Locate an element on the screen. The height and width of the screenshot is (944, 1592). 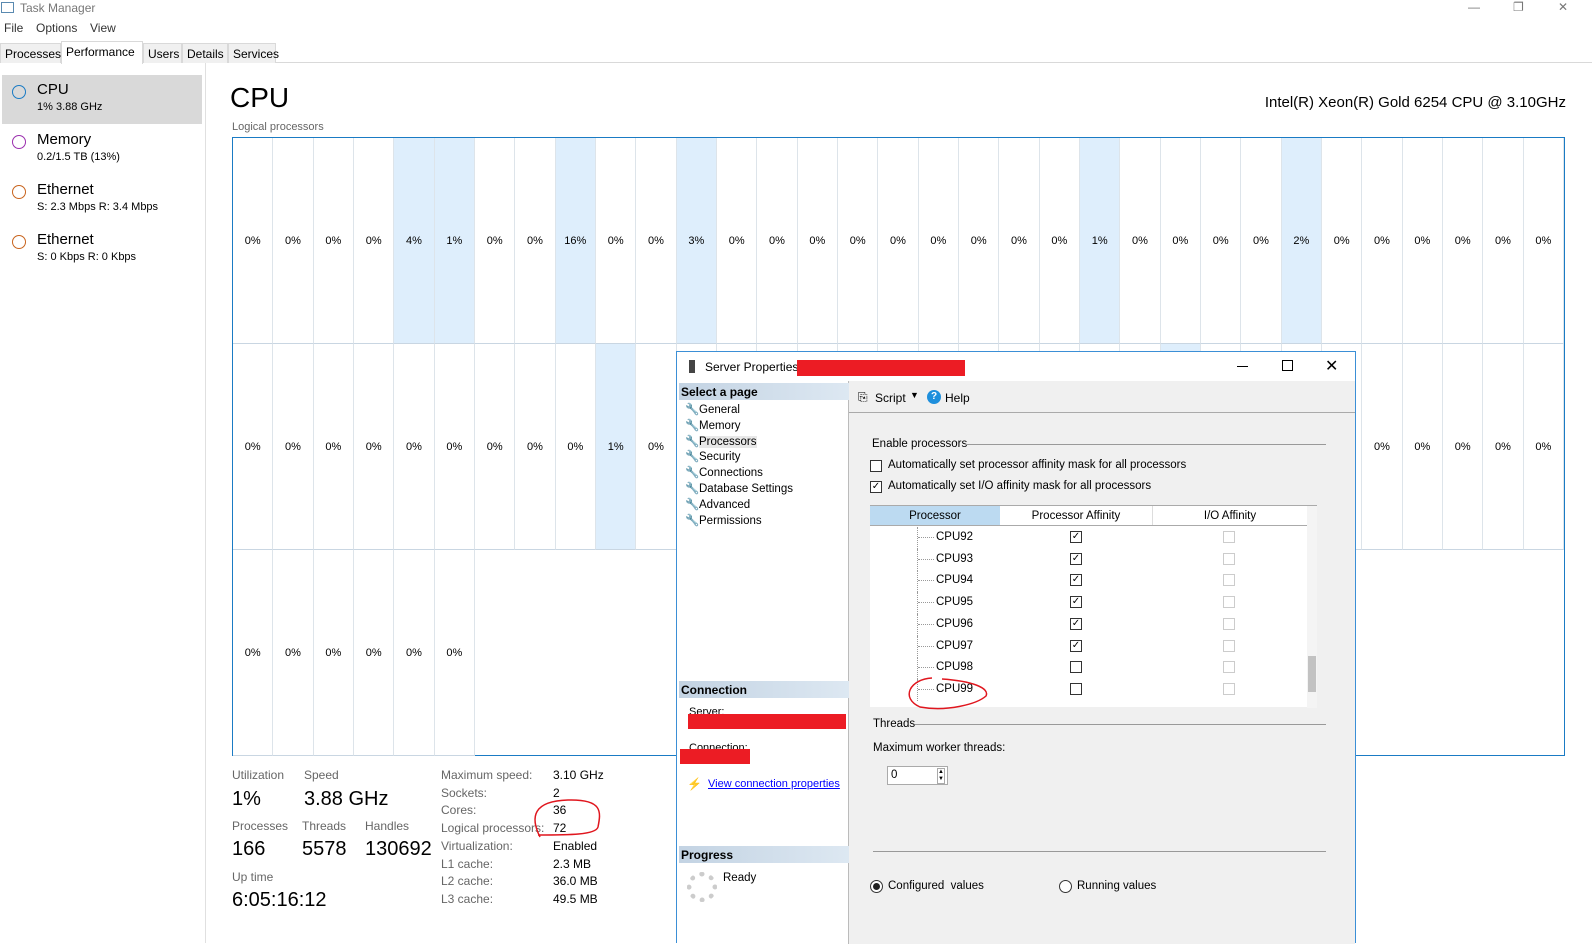
table-scrollbar is located at coordinates (1312, 607).